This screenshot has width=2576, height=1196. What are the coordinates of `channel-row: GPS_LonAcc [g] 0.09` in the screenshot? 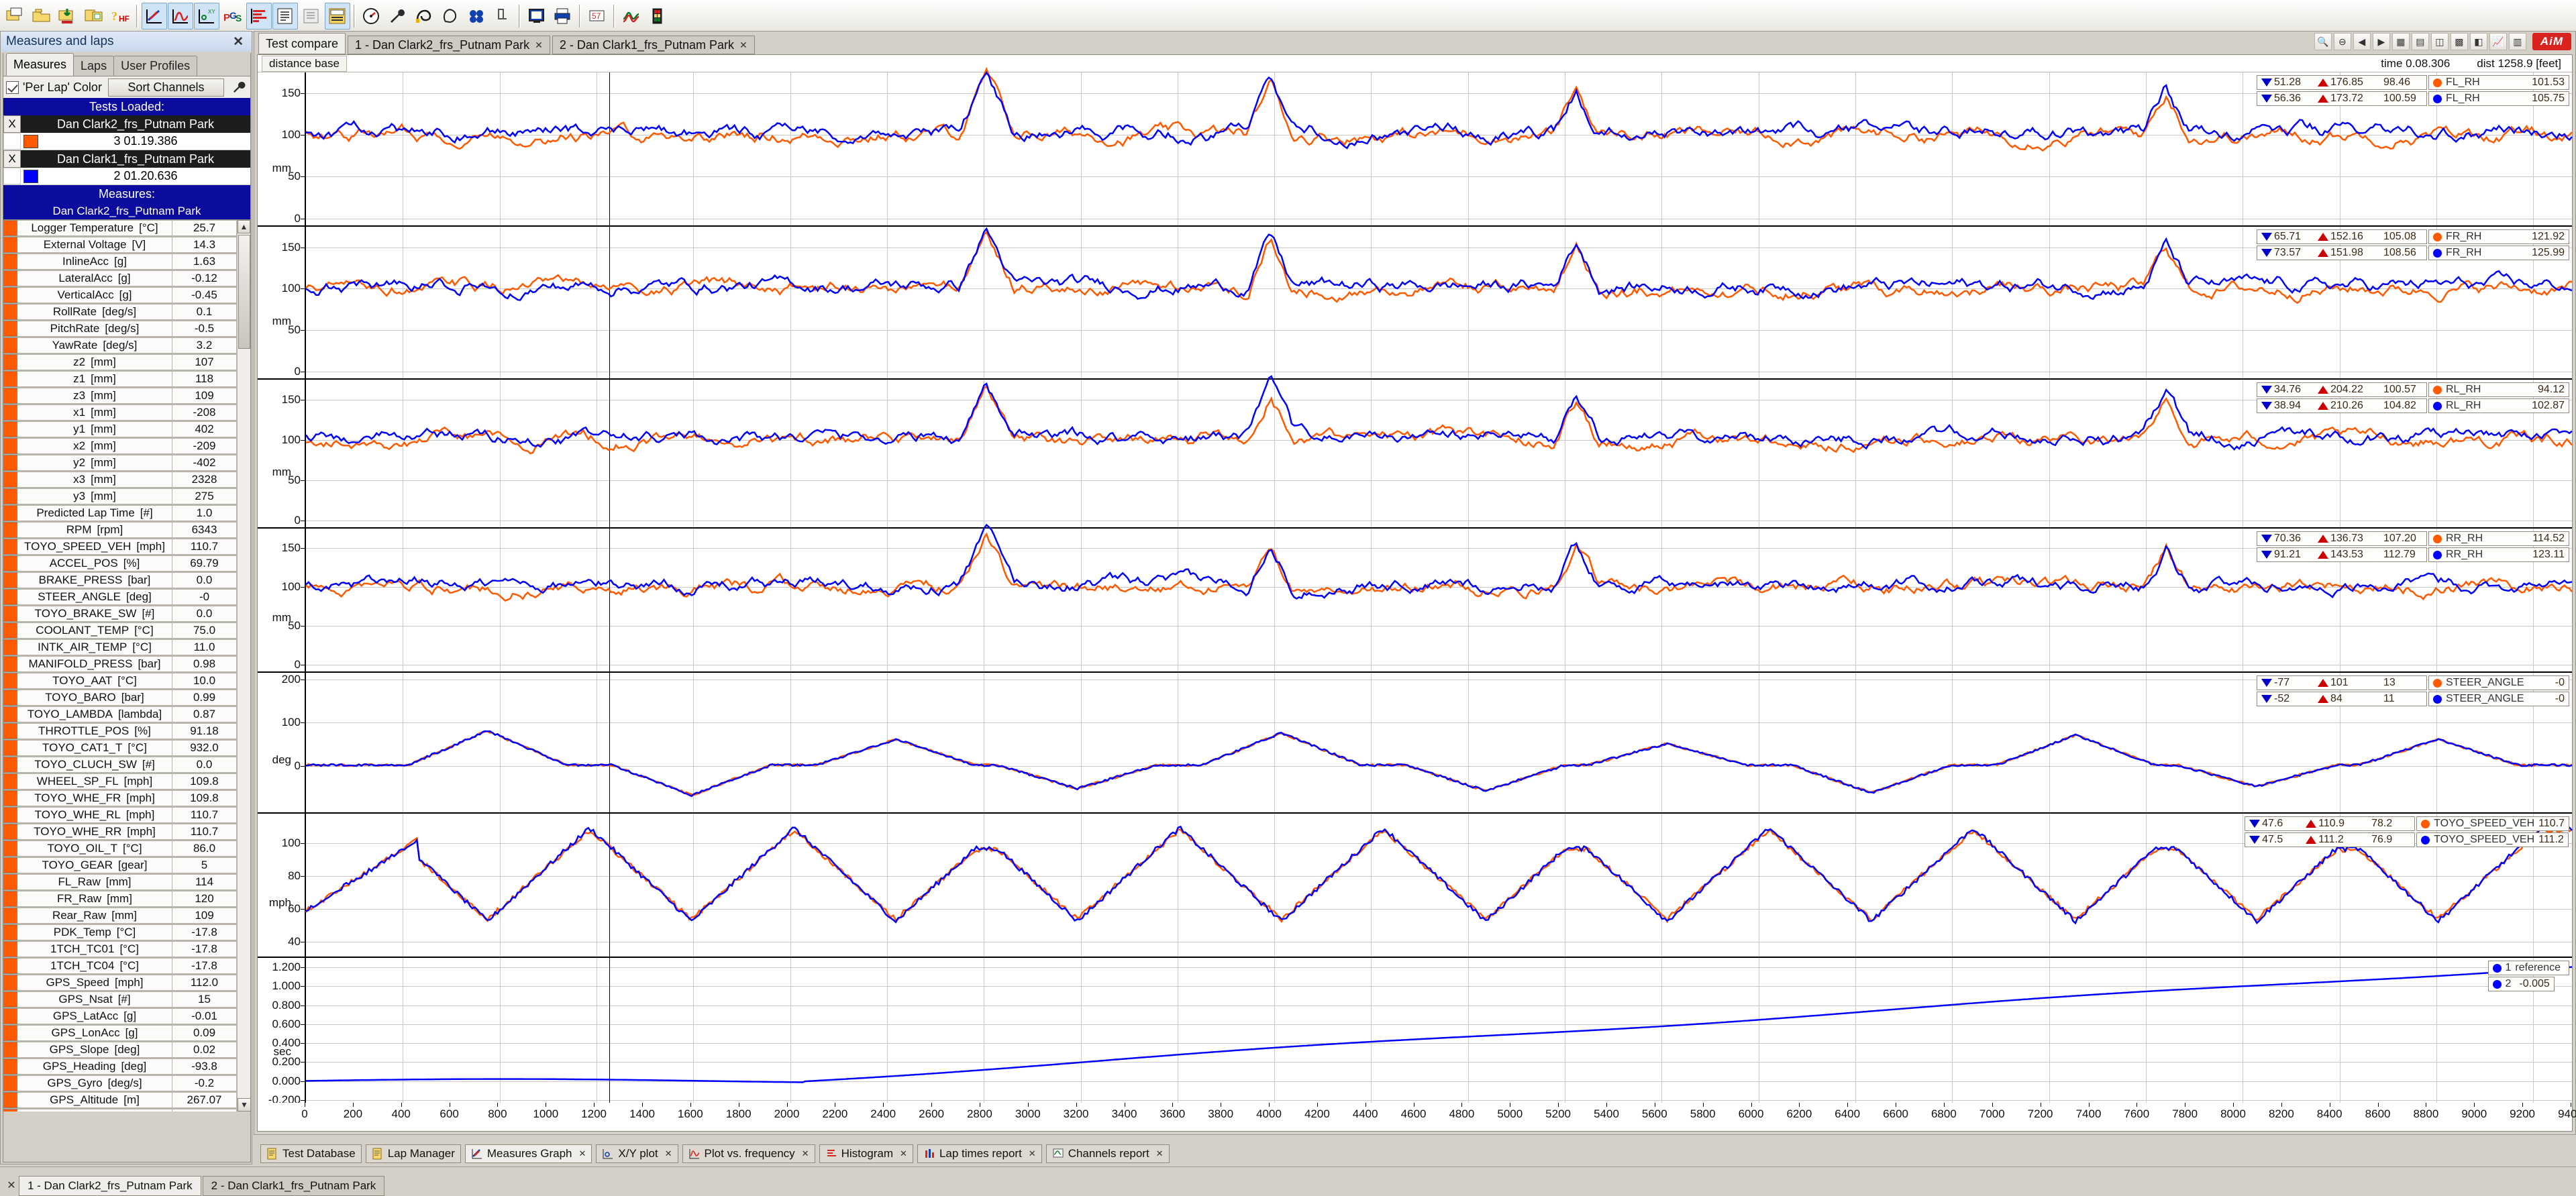 It's located at (120, 1033).